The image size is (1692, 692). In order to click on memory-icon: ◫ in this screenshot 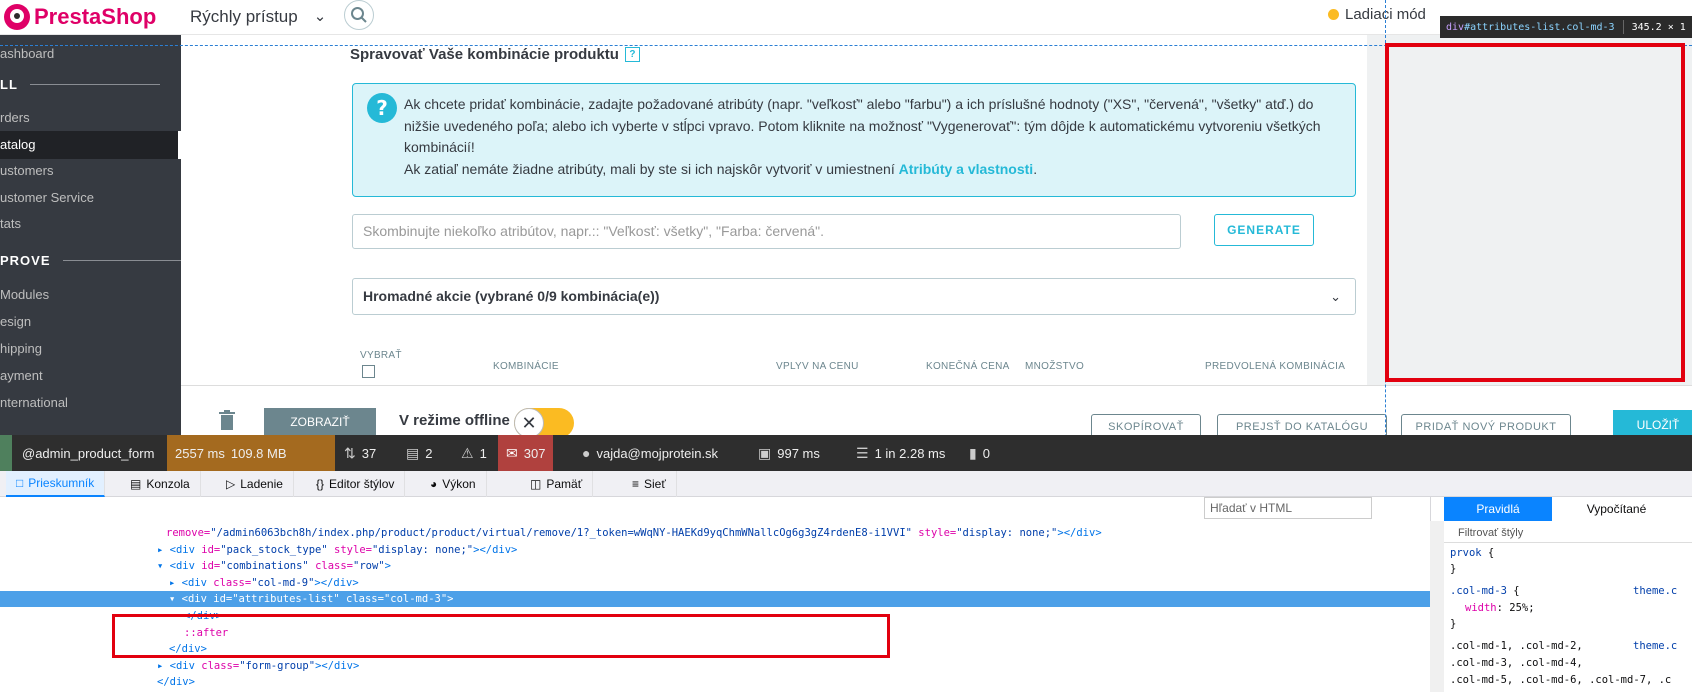, I will do `click(536, 484)`.